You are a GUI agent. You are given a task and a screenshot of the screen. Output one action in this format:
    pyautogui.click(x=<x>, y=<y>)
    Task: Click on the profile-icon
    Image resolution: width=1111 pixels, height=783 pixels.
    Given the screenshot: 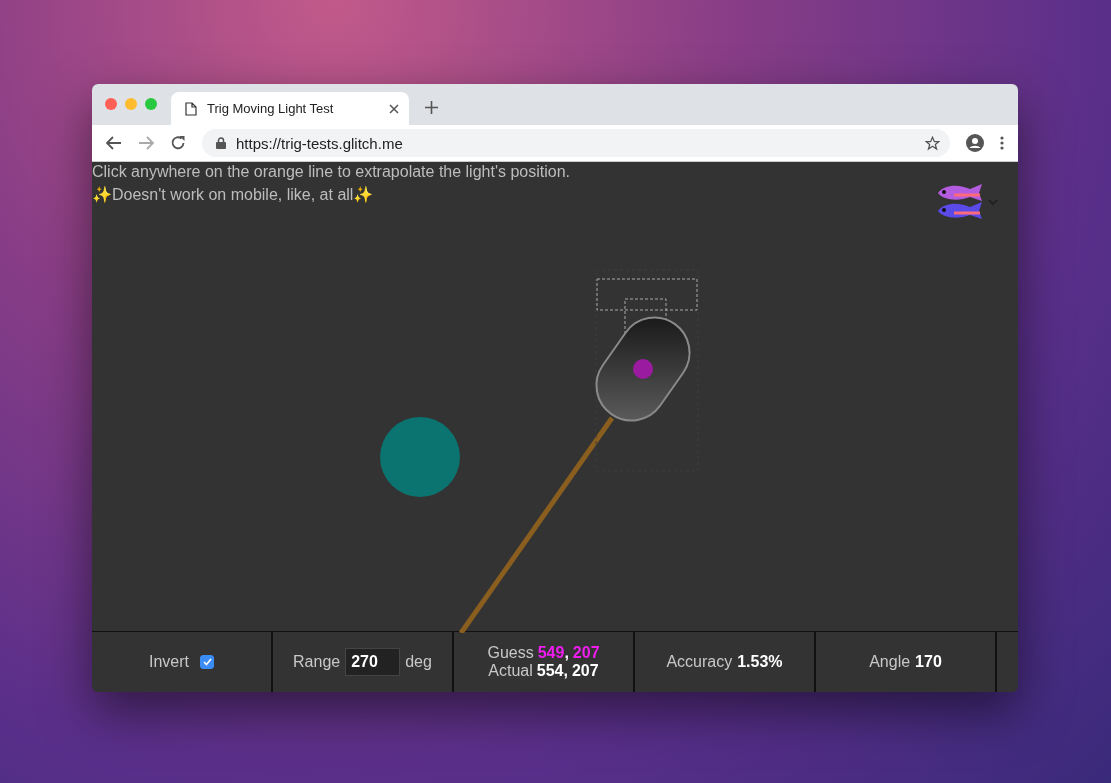 What is the action you would take?
    pyautogui.click(x=975, y=143)
    